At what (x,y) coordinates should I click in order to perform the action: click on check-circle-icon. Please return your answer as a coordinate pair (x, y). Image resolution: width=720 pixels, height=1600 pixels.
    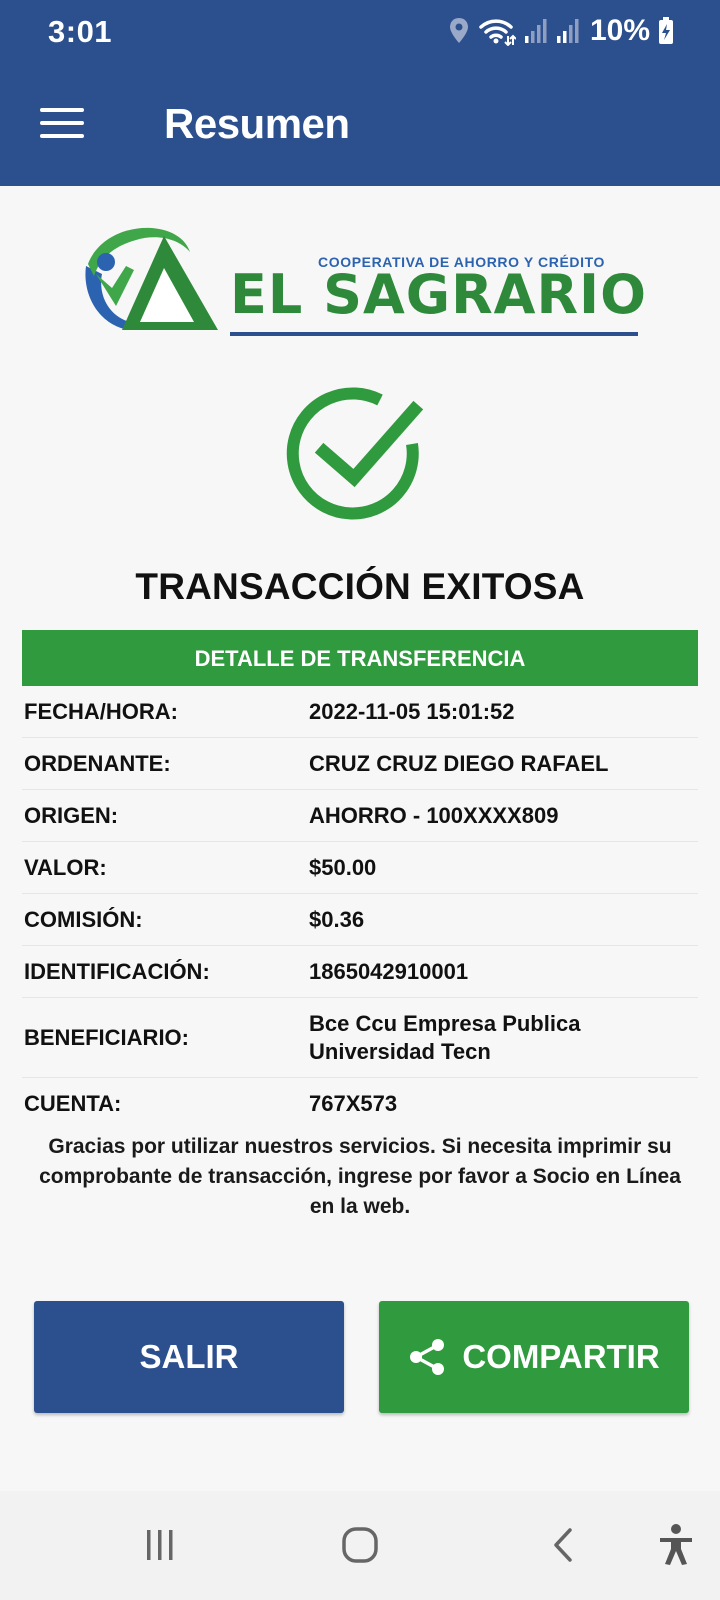
    Looking at the image, I should click on (355, 453).